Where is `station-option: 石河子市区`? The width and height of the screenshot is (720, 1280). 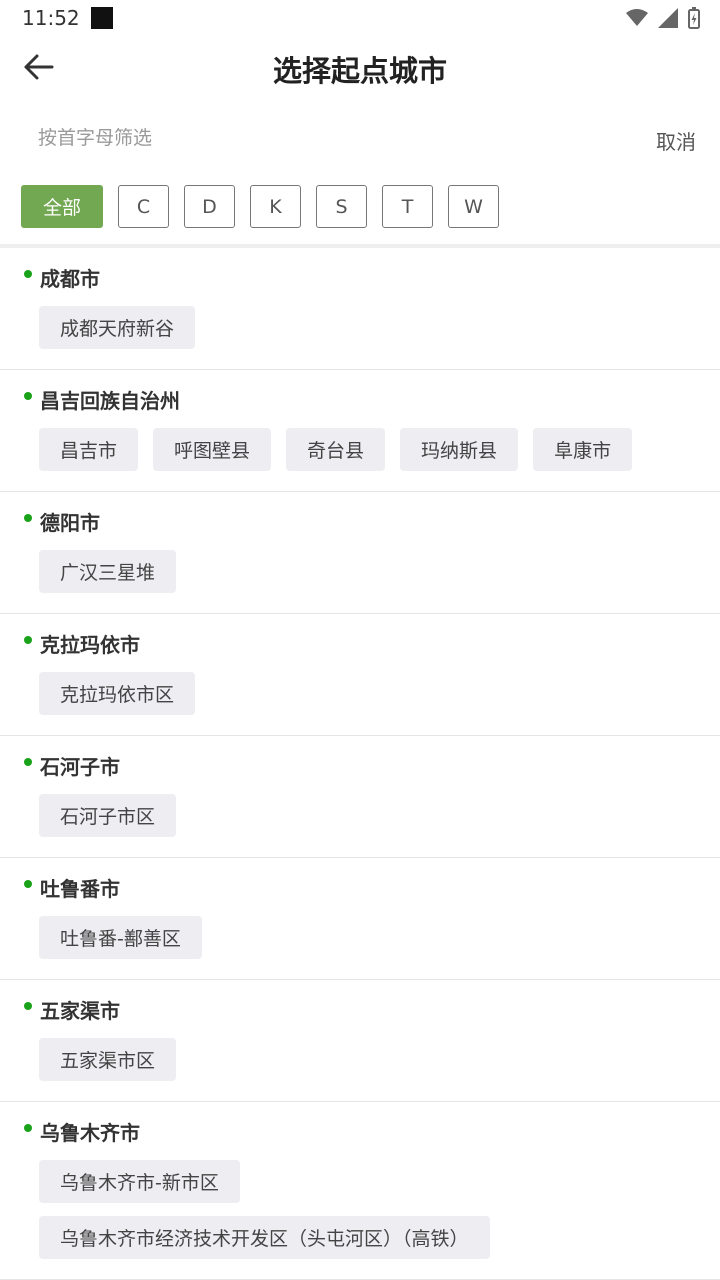 station-option: 石河子市区 is located at coordinates (108, 815).